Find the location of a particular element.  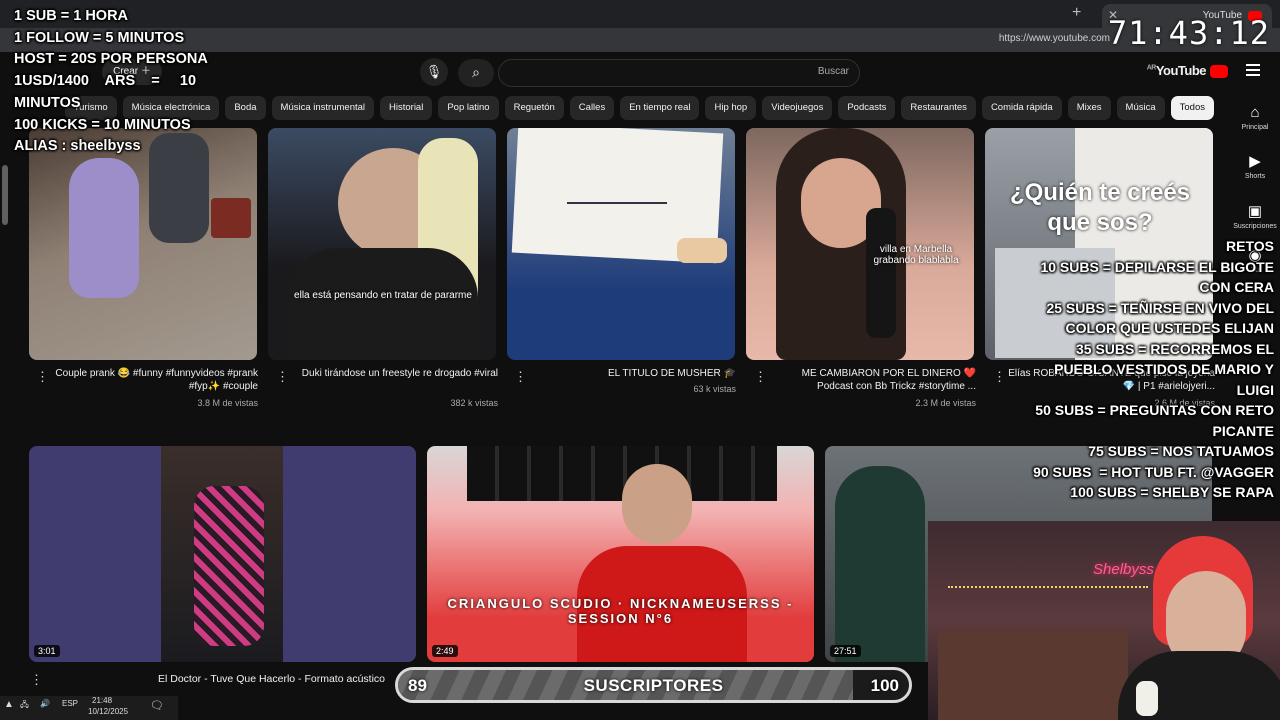

short-title: EL TITULO DE MUSHER 🎓 is located at coordinates (632, 373).